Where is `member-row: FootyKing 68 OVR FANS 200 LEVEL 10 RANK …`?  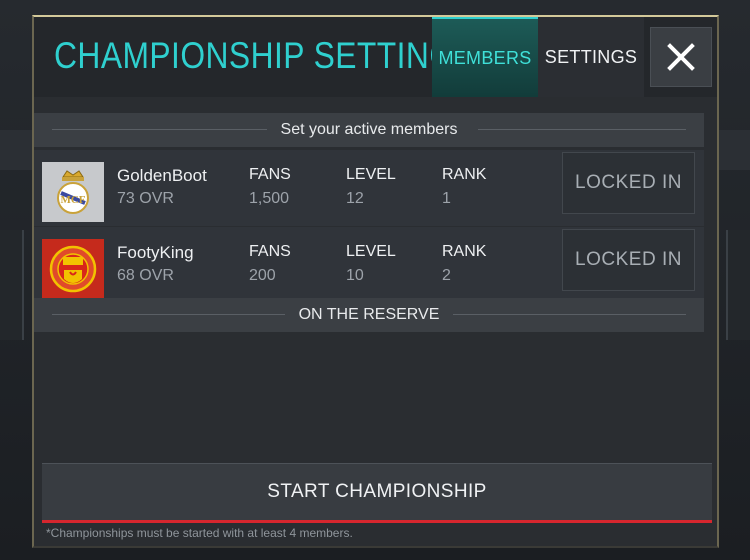 member-row: FootyKing 68 OVR FANS 200 LEVEL 10 RANK … is located at coordinates (369, 265).